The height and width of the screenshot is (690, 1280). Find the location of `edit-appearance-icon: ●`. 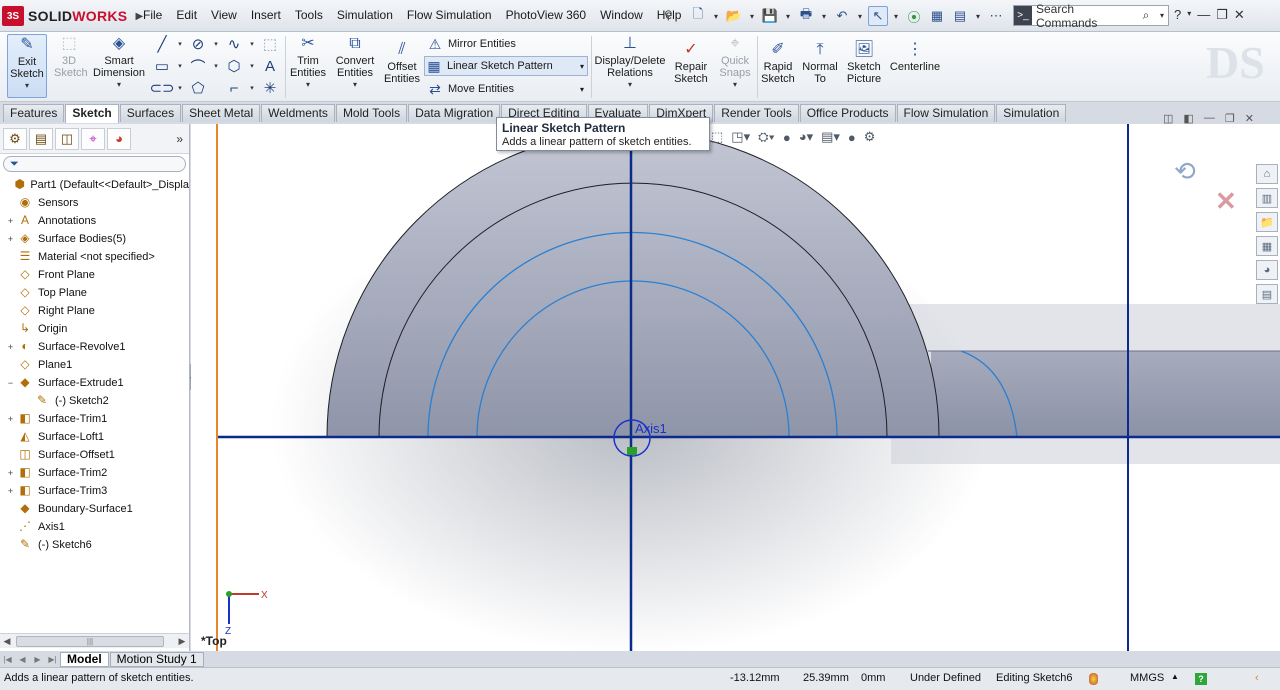

edit-appearance-icon: ● is located at coordinates (787, 137).